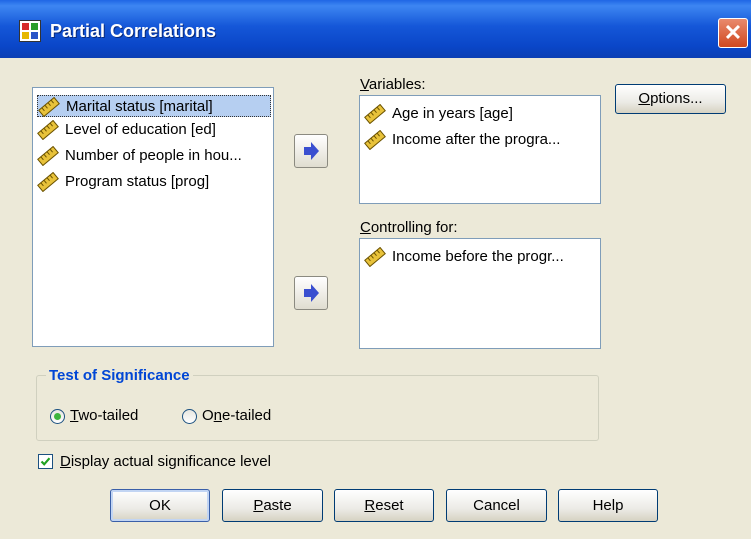  What do you see at coordinates (608, 505) in the screenshot?
I see `help-button: Help` at bounding box center [608, 505].